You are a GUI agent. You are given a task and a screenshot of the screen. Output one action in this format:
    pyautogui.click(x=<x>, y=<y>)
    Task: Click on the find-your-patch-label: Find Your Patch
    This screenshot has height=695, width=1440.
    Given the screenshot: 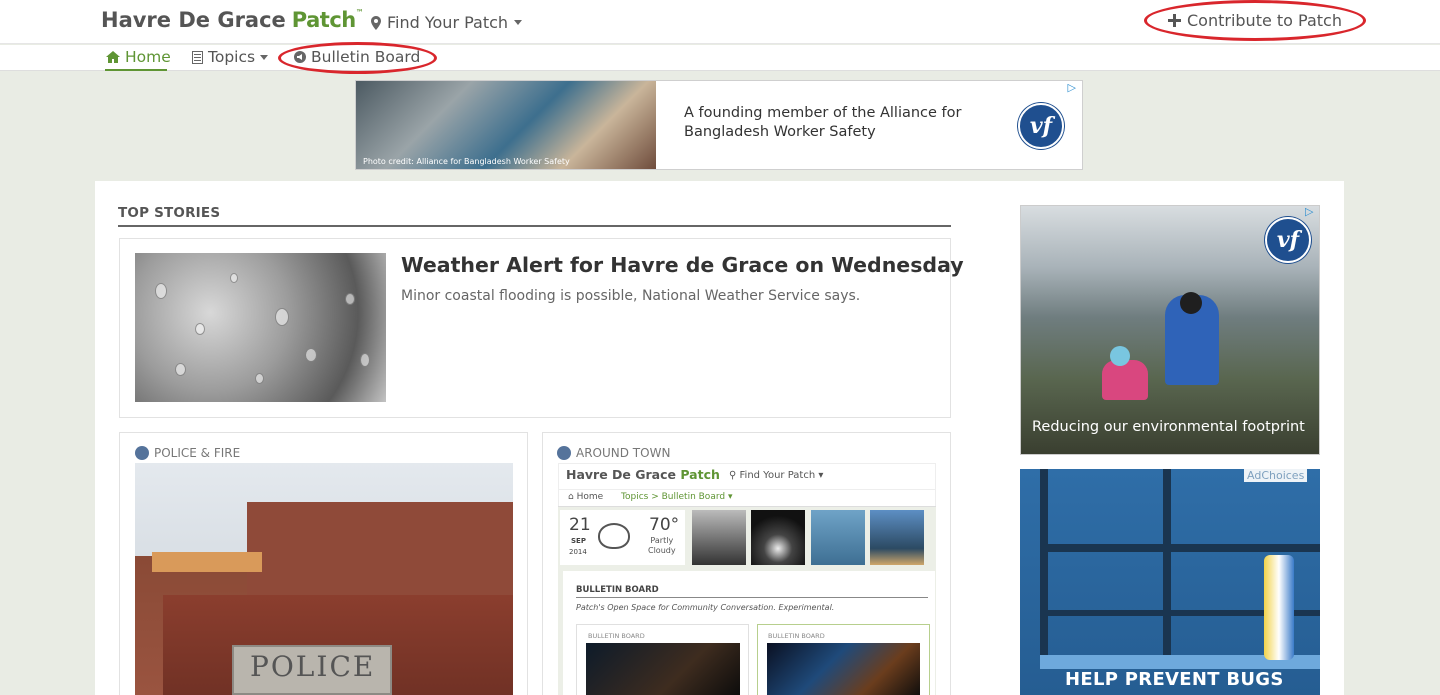 What is the action you would take?
    pyautogui.click(x=448, y=22)
    